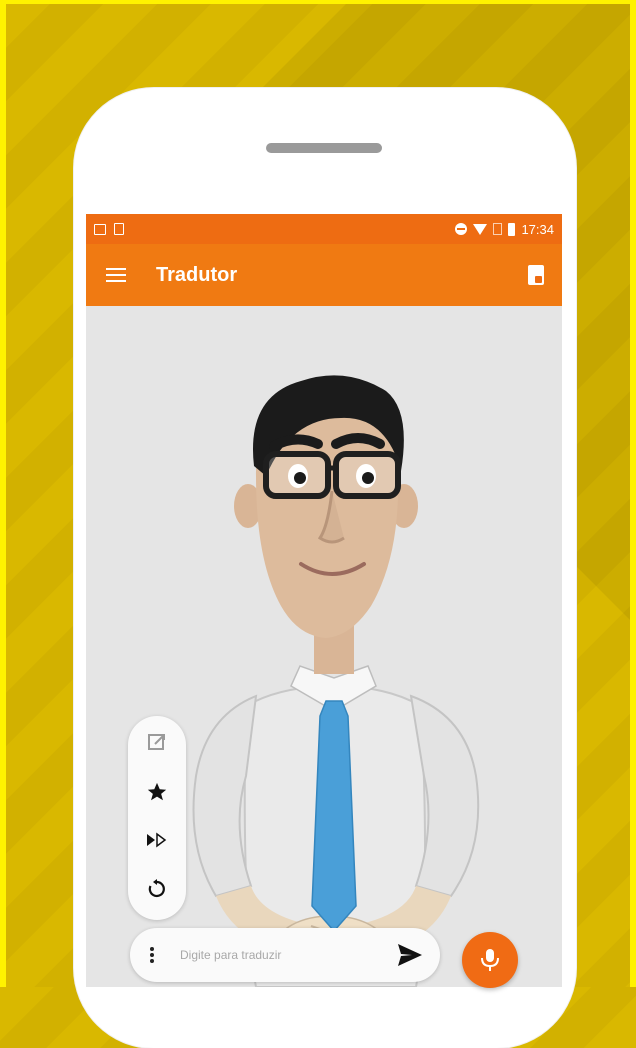 This screenshot has width=636, height=1048. What do you see at coordinates (512, 229) in the screenshot?
I see `battery-icon` at bounding box center [512, 229].